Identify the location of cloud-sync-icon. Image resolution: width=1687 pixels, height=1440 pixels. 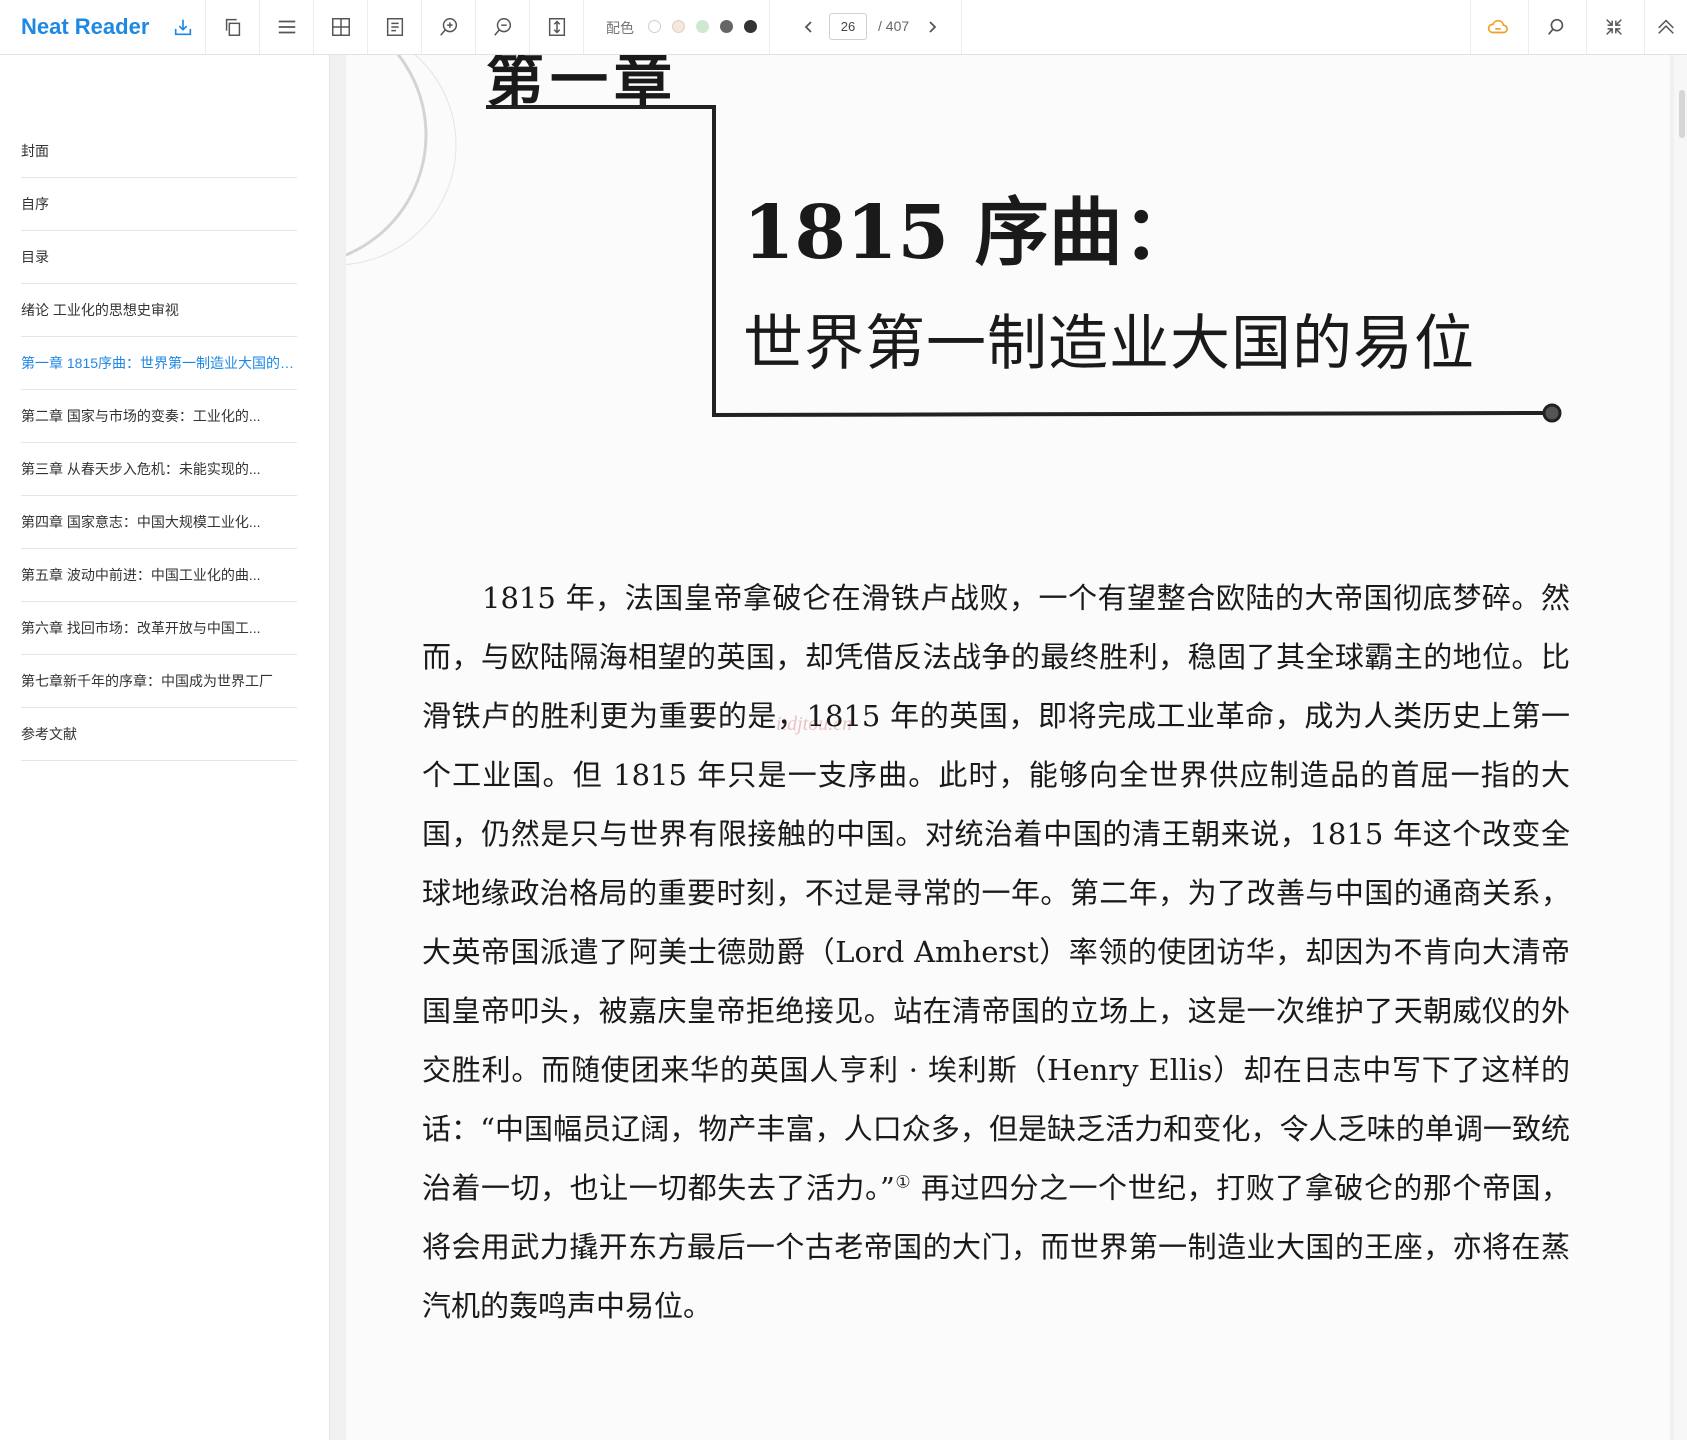
(1497, 27).